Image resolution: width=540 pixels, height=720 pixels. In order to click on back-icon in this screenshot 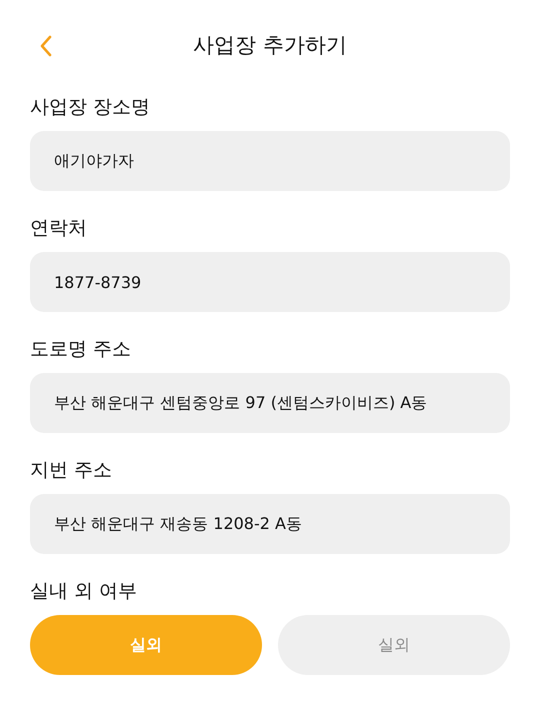, I will do `click(46, 46)`.